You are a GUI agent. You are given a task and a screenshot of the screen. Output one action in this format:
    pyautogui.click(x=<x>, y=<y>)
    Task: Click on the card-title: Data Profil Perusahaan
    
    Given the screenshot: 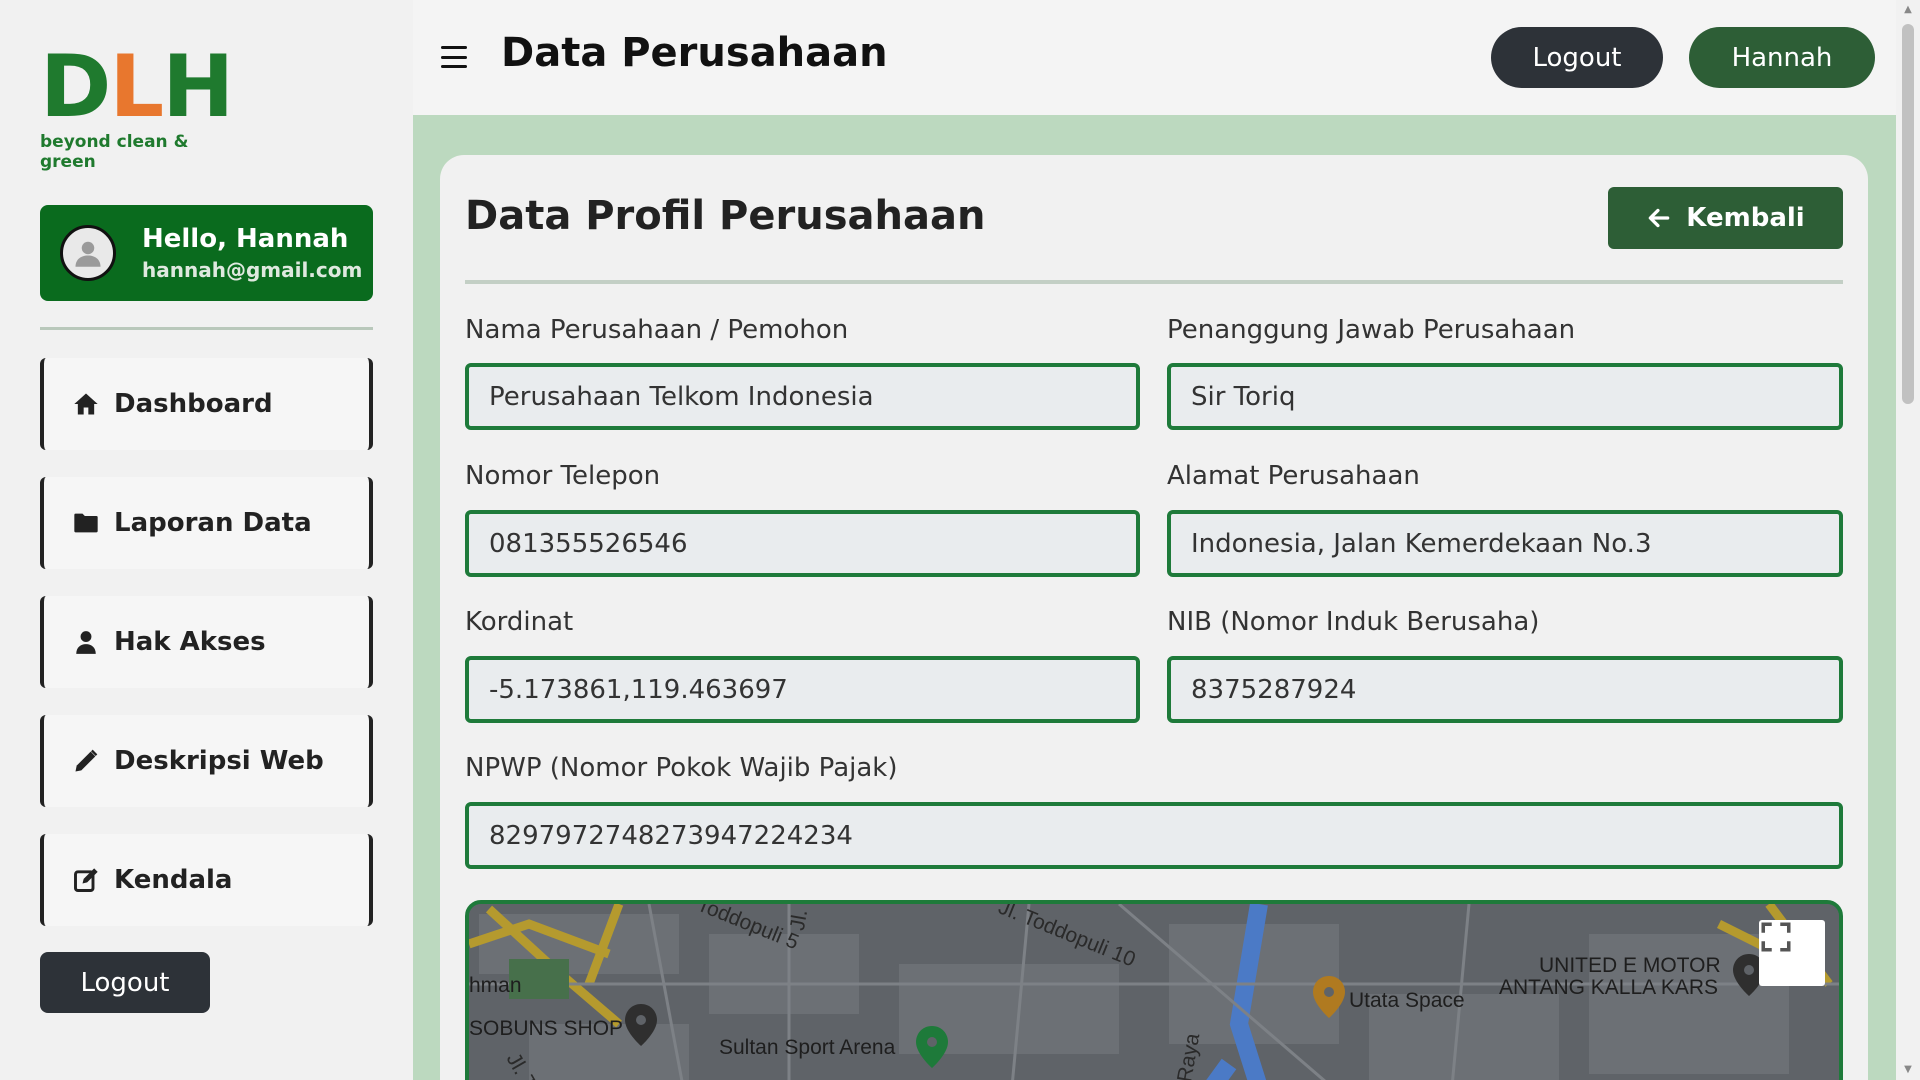 What is the action you would take?
    pyautogui.click(x=725, y=216)
    